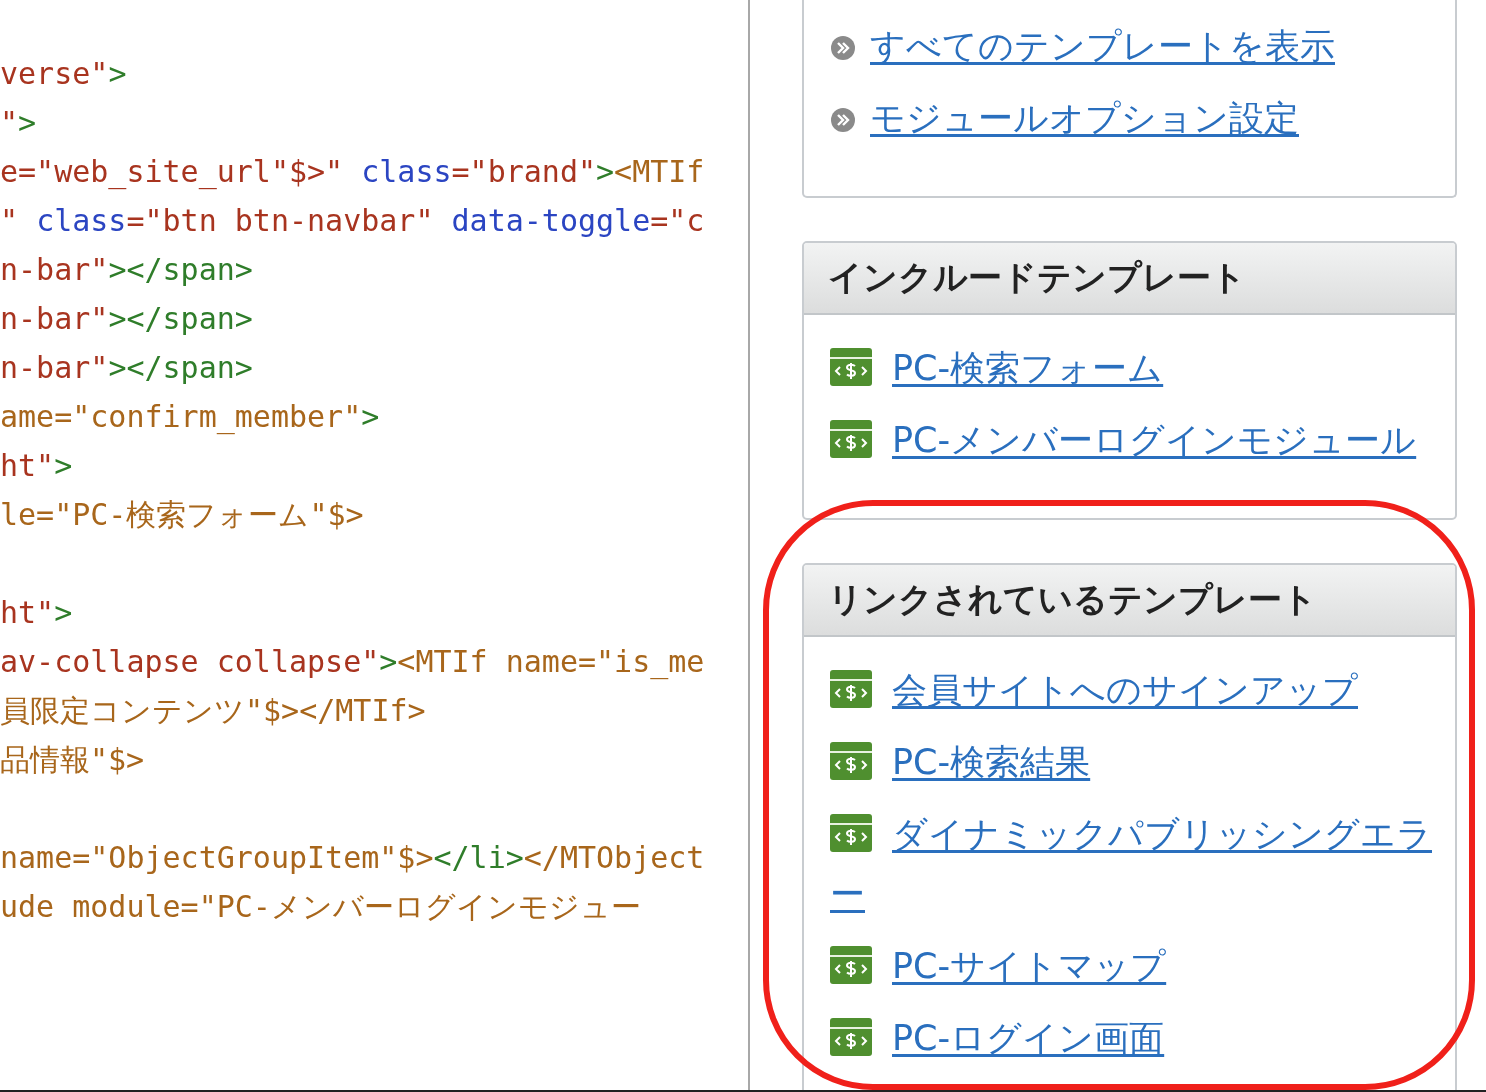  What do you see at coordinates (1136, 368) in the screenshot?
I see `template-link: PC-検索フォーム` at bounding box center [1136, 368].